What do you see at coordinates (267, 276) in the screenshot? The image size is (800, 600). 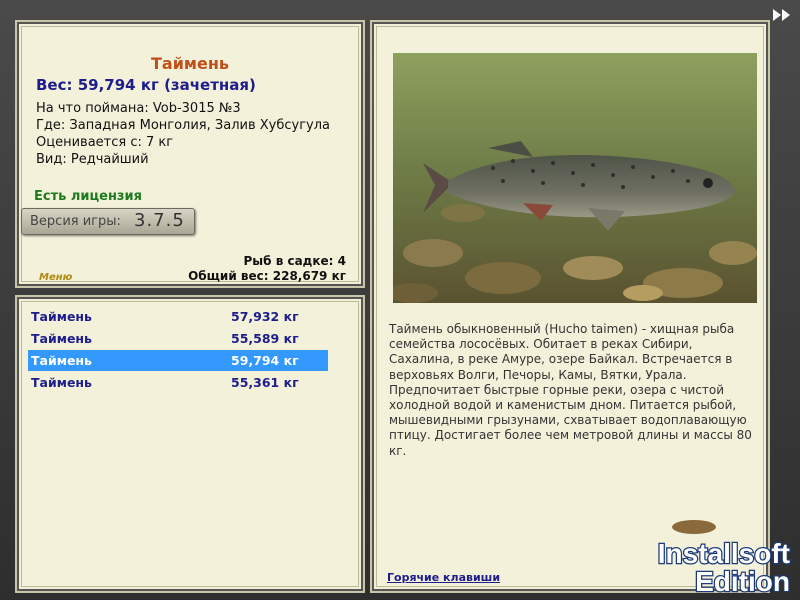 I see `keepnet-total: Общий вес: 228,679 кг` at bounding box center [267, 276].